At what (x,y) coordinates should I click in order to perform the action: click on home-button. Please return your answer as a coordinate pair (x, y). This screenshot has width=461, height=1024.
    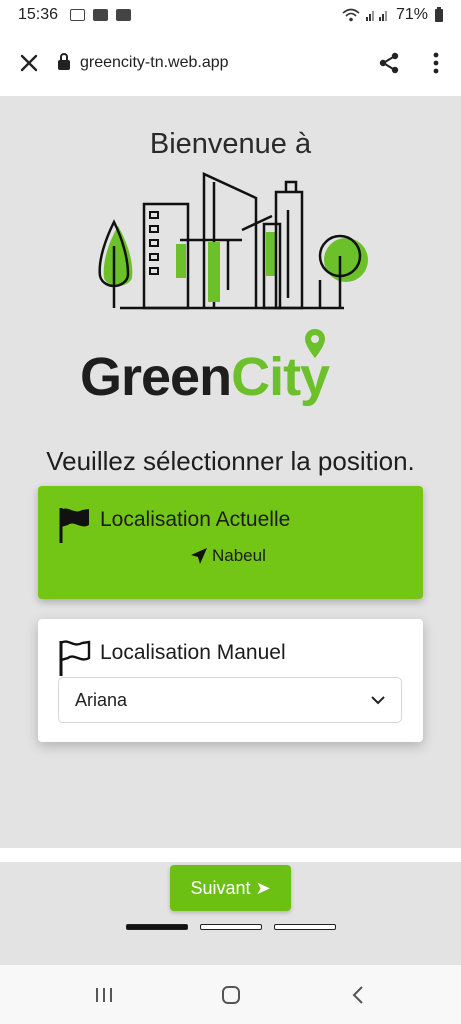
    Looking at the image, I should click on (231, 995).